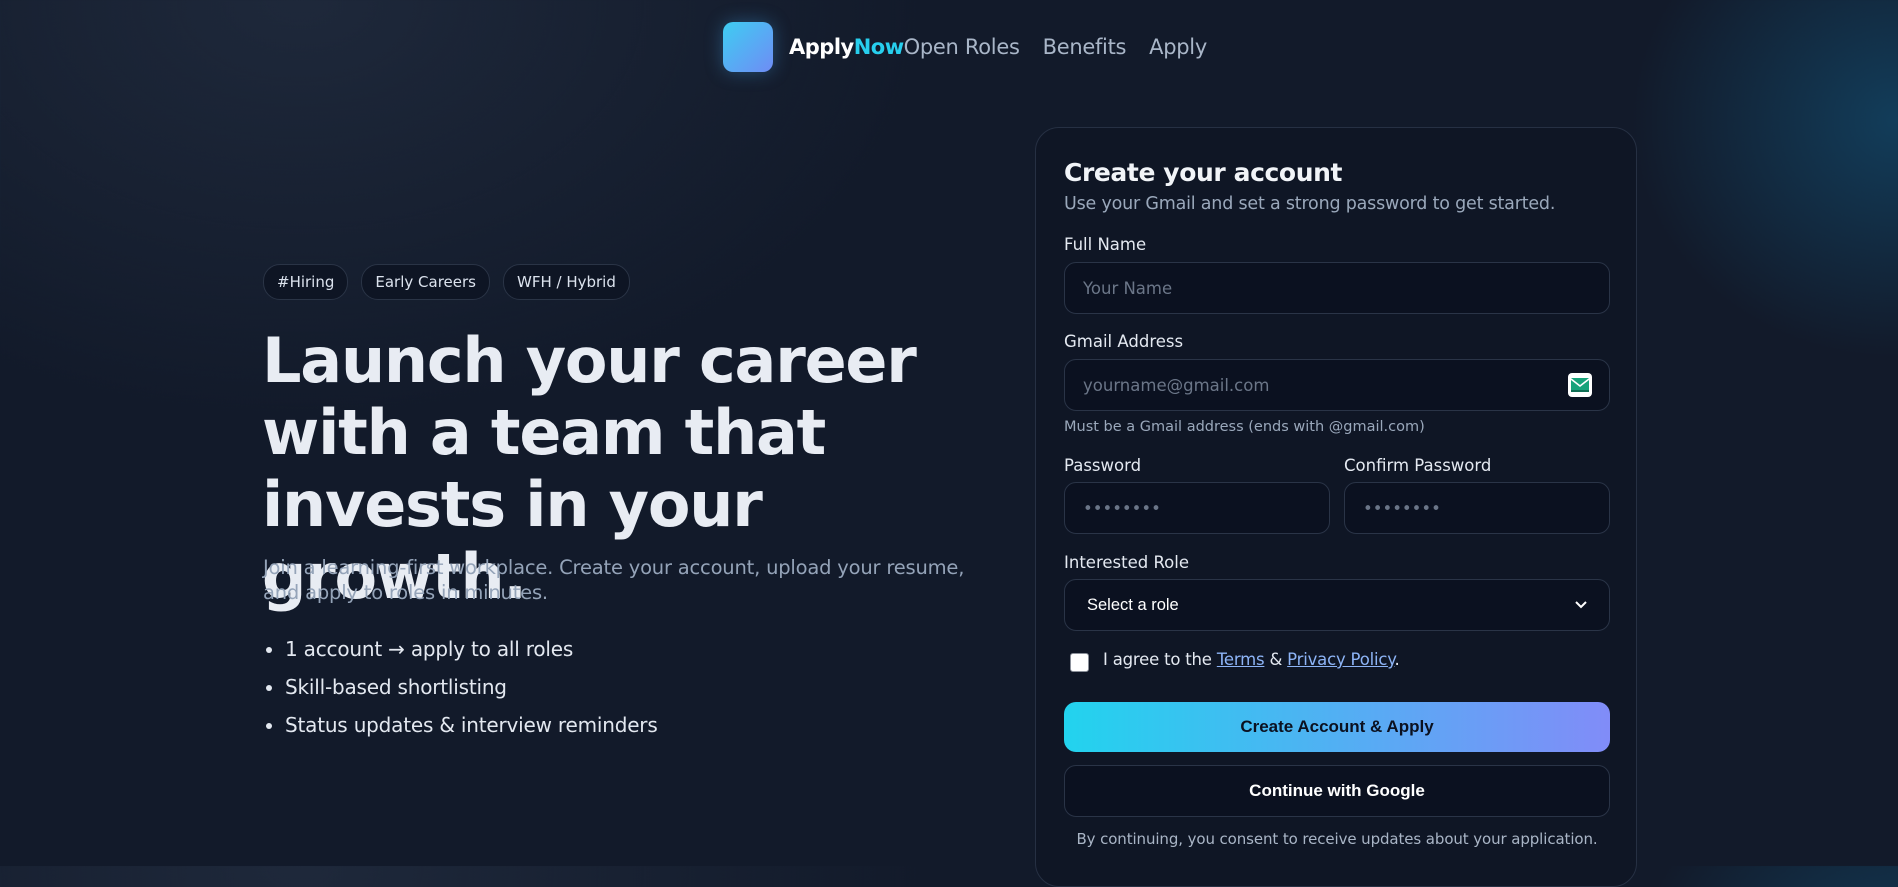  Describe the element at coordinates (425, 282) in the screenshot. I see `tag-early-careers: Early Careers` at that location.